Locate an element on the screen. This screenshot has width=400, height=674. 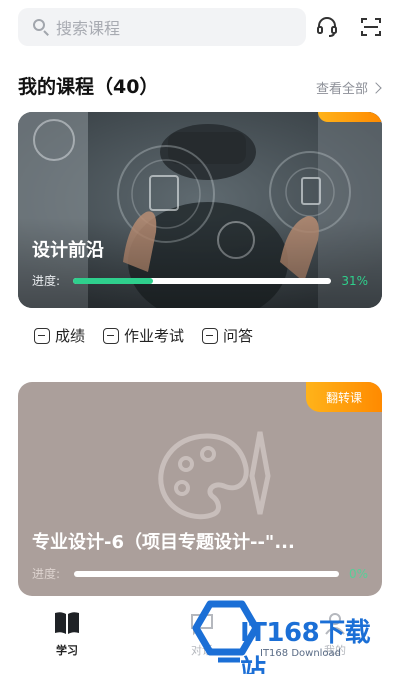
course-actions: 成绩 作业考试 问答 is located at coordinates (143, 335).